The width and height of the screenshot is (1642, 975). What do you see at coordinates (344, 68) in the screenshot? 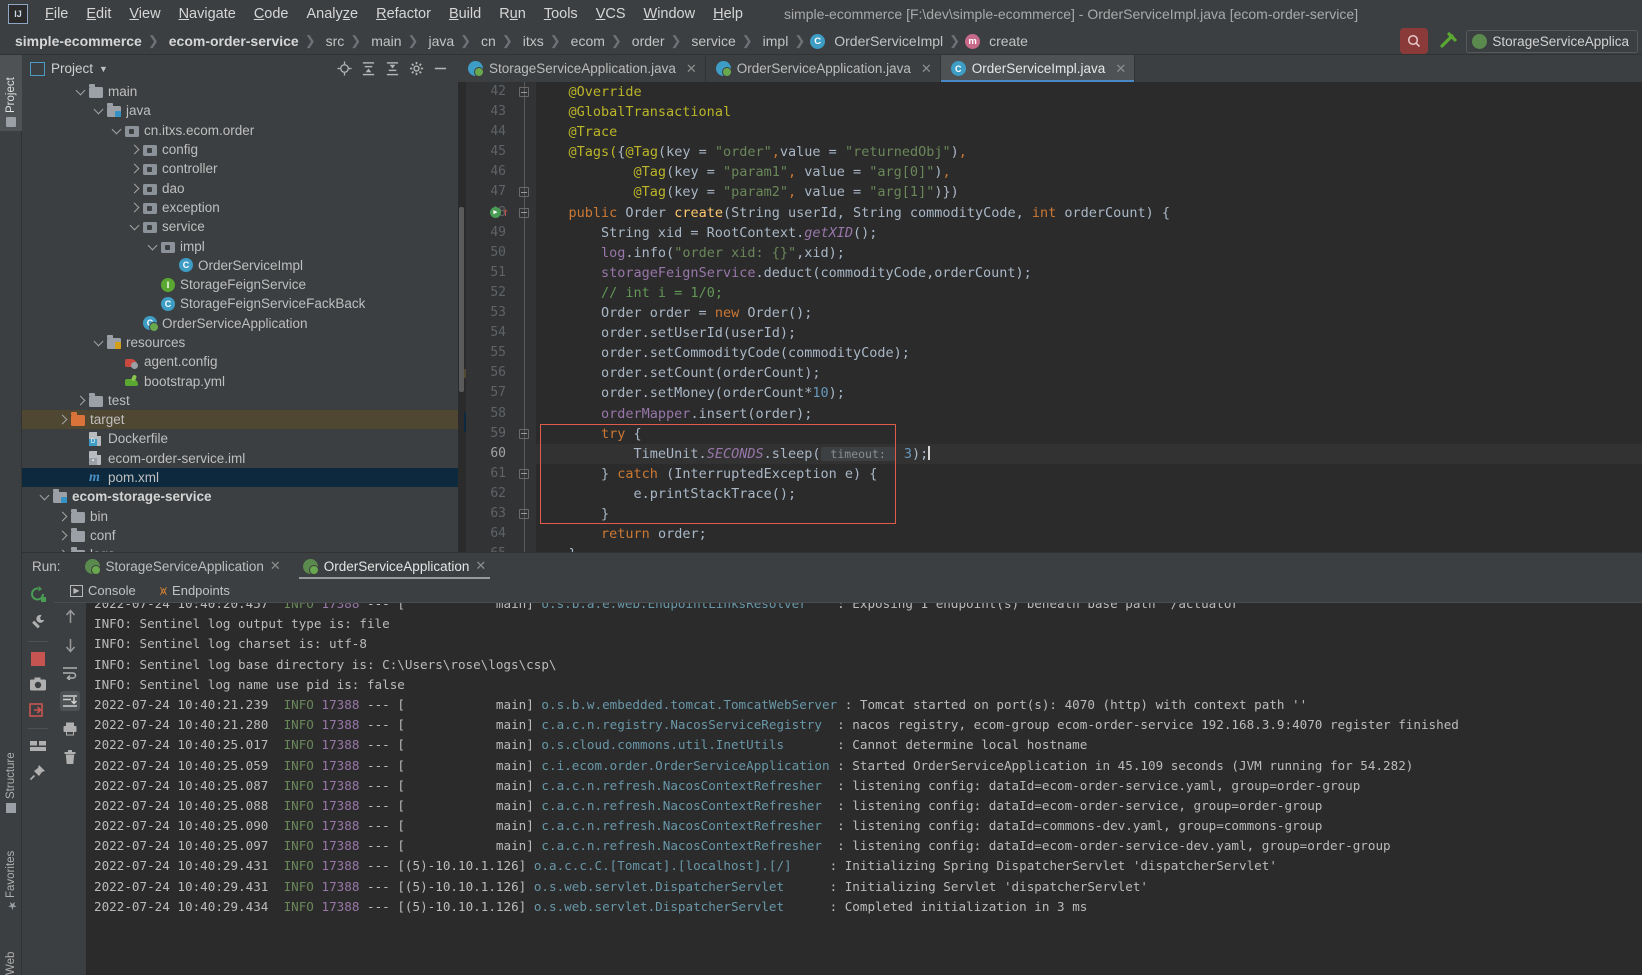
I see `target-icon` at bounding box center [344, 68].